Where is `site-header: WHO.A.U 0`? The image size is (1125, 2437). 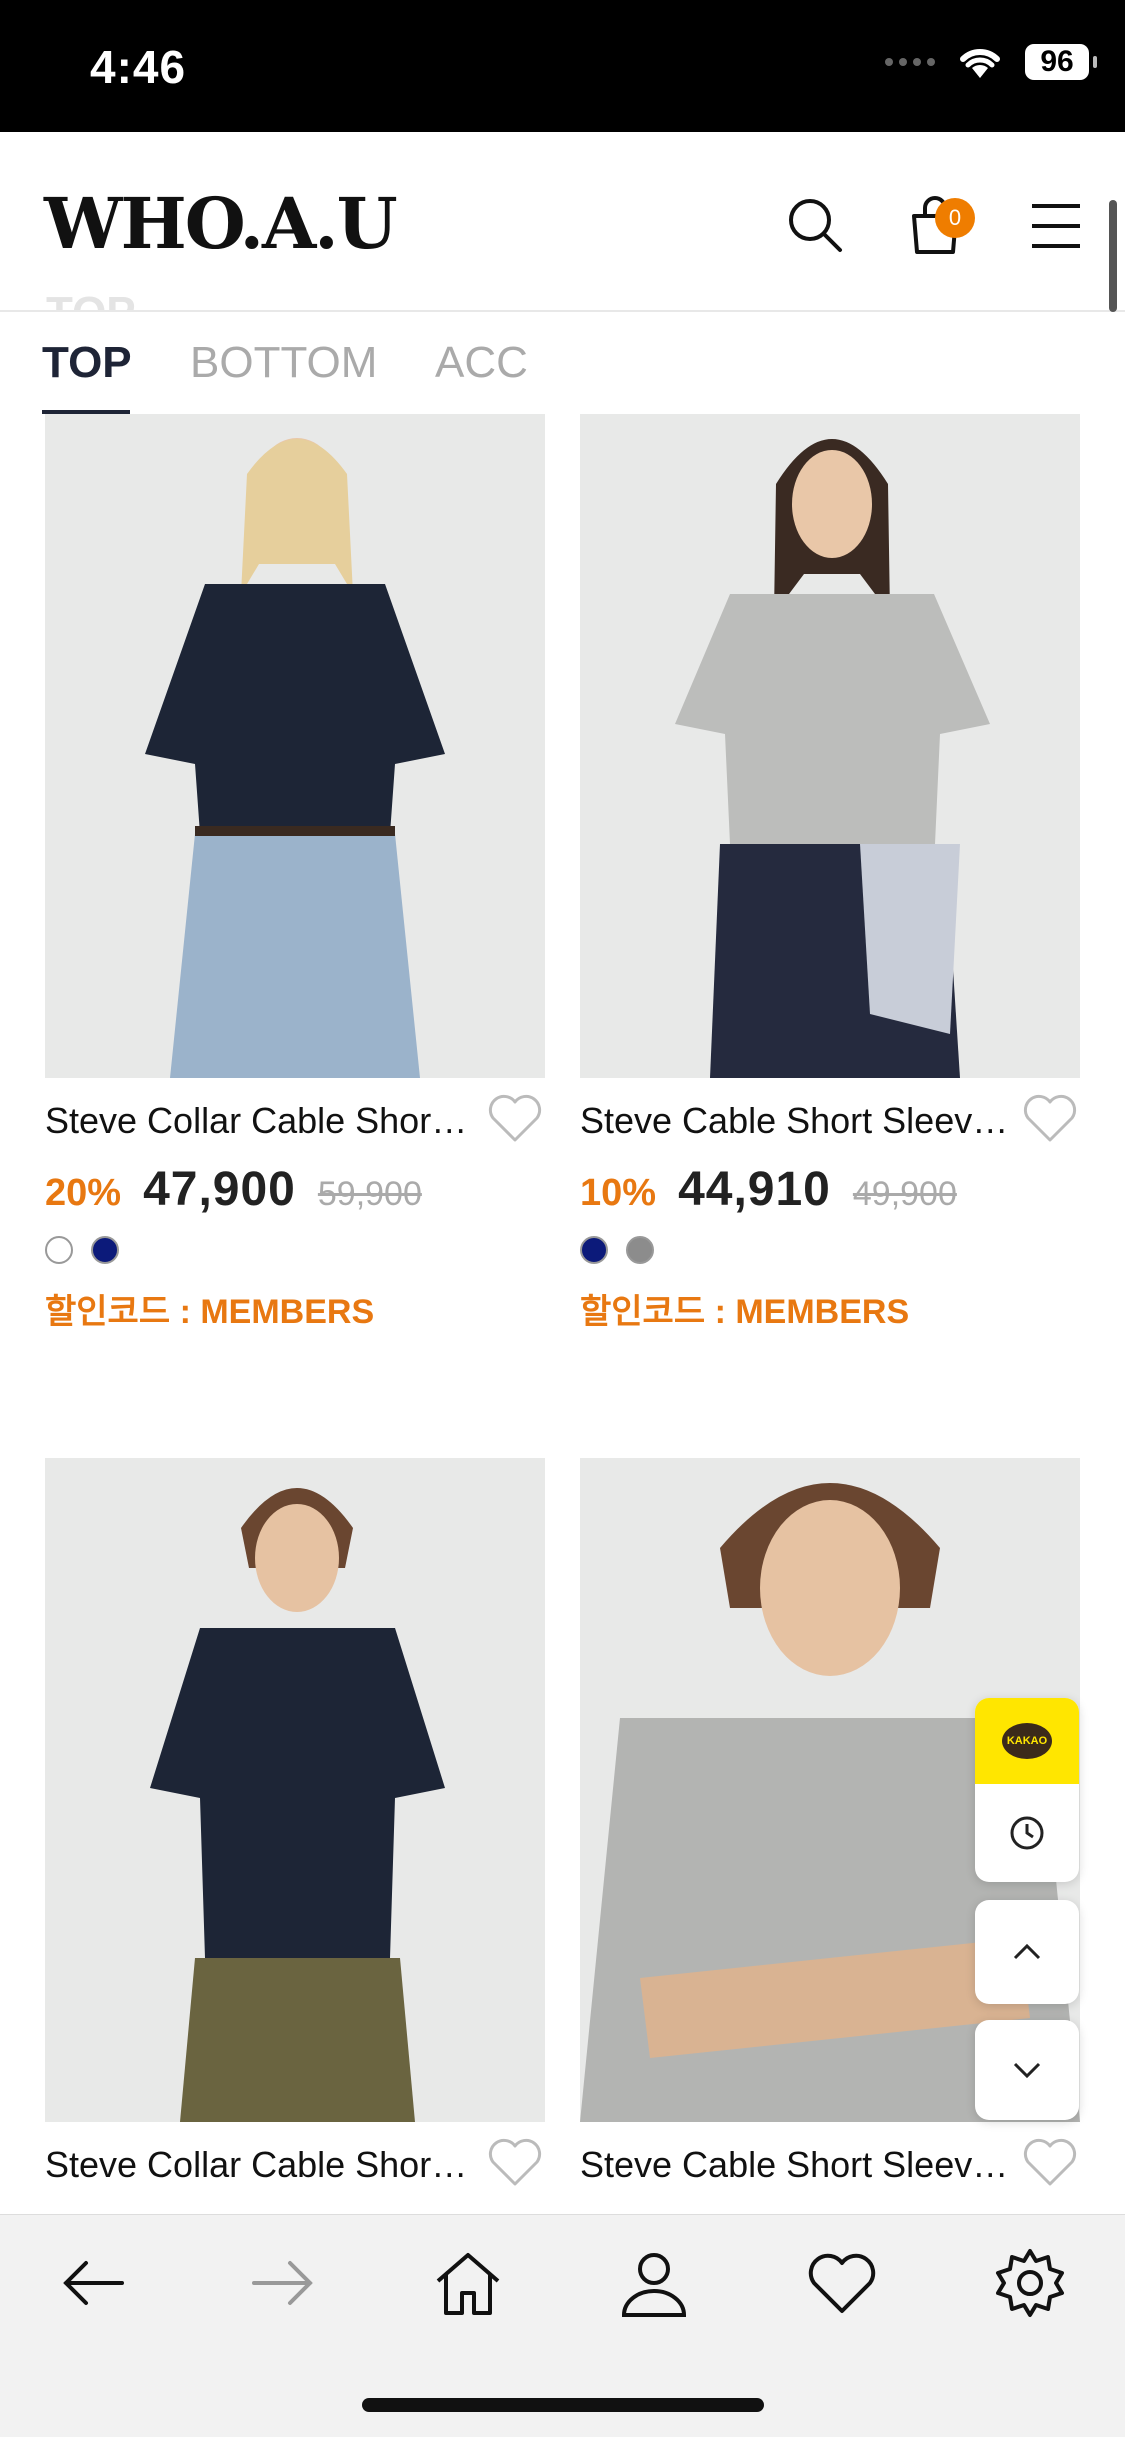 site-header: WHO.A.U 0 is located at coordinates (562, 222).